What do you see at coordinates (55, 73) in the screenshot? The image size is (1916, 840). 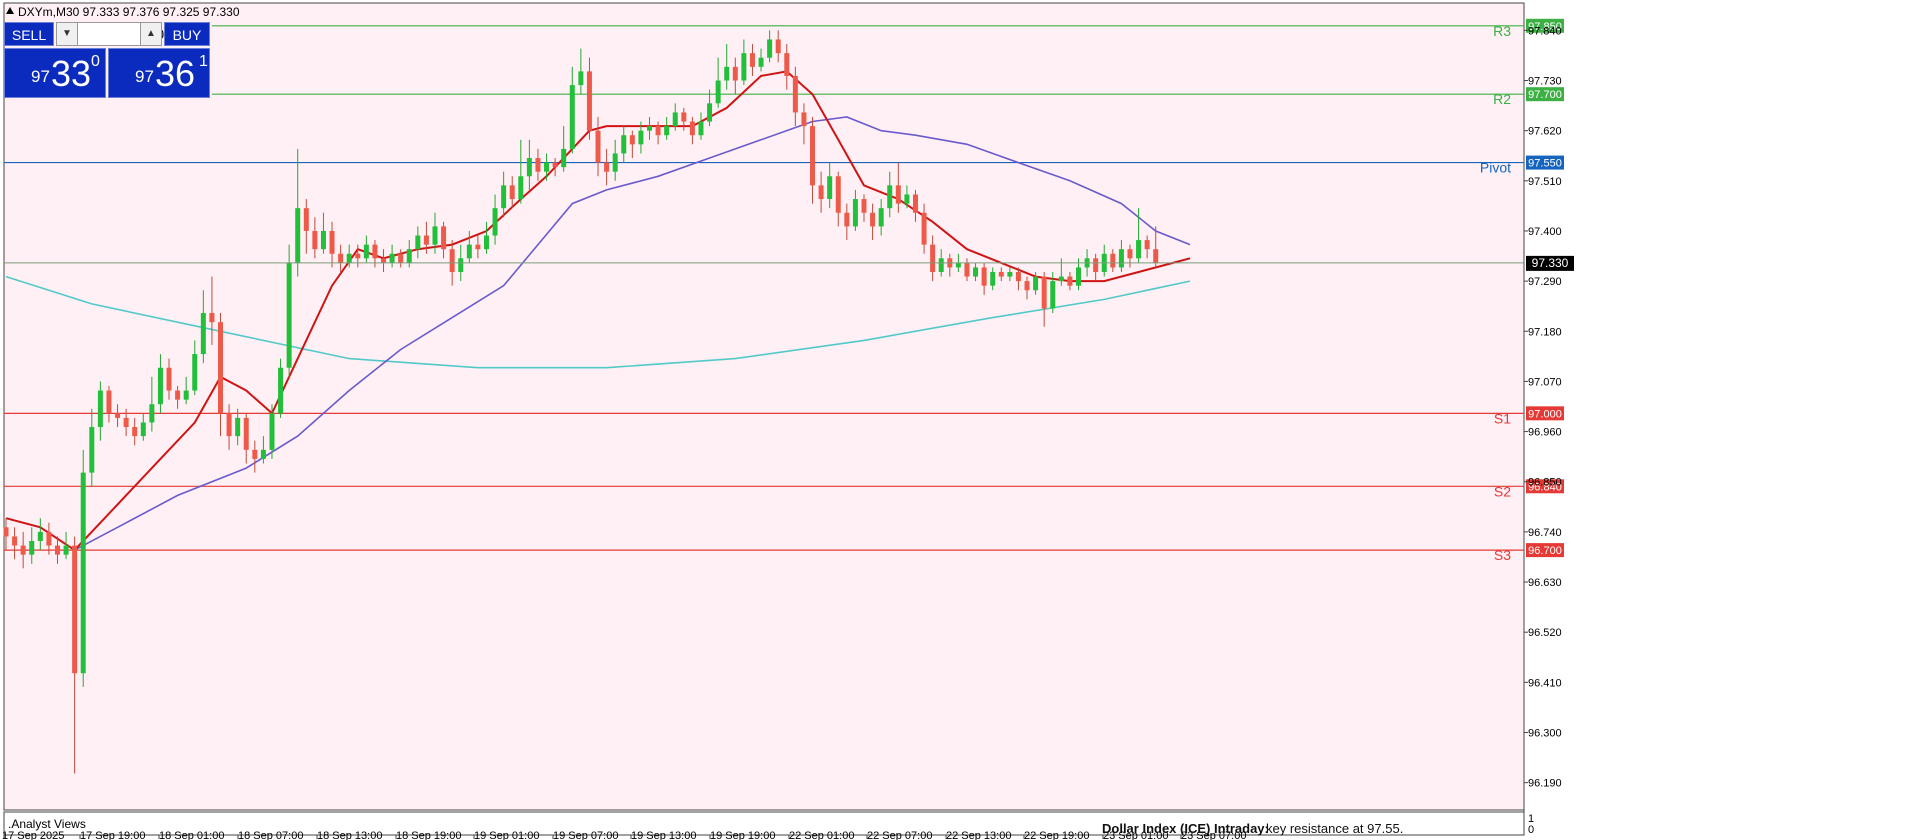 I see `sell-price-button: 97 33 0` at bounding box center [55, 73].